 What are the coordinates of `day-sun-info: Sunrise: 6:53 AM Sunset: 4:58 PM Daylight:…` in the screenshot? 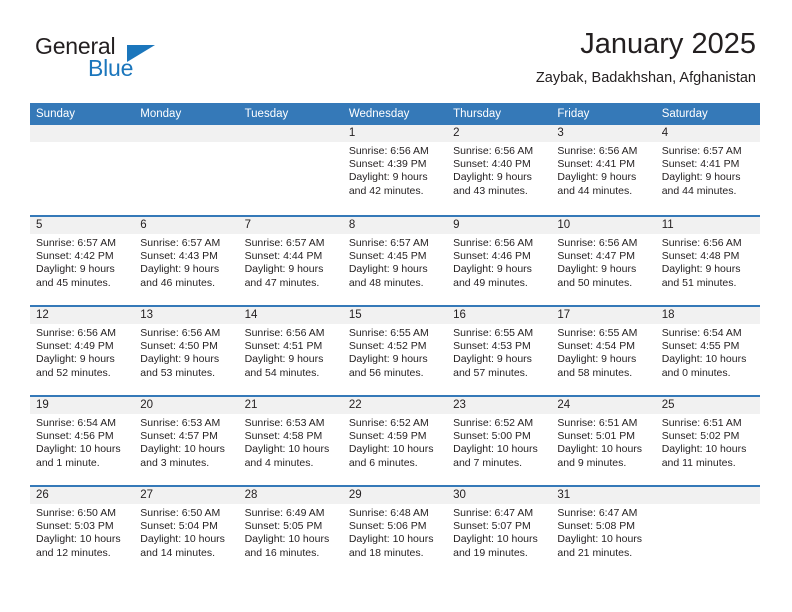 It's located at (291, 442).